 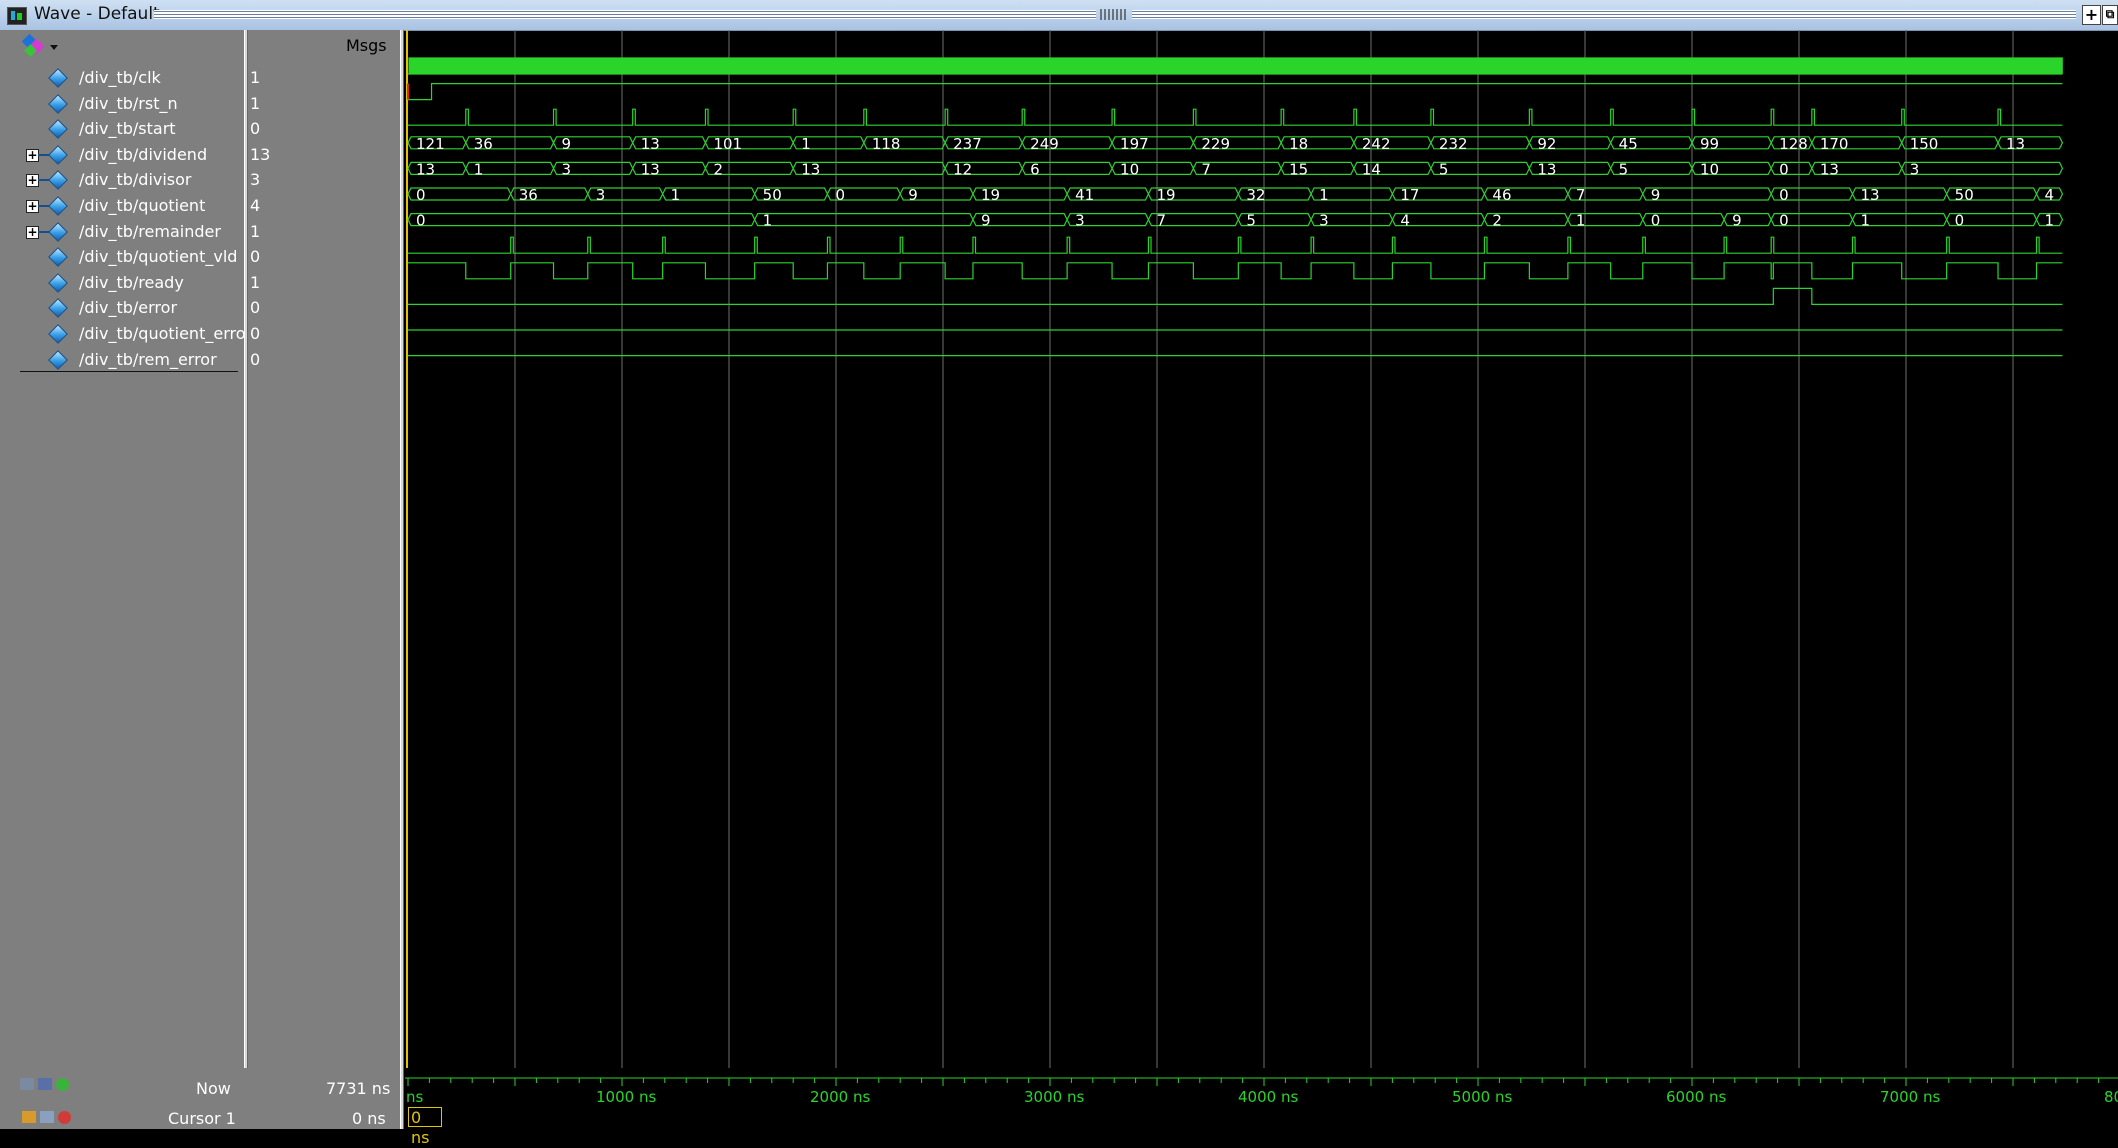 What do you see at coordinates (806, 144) in the screenshot?
I see `dividend-value: 1` at bounding box center [806, 144].